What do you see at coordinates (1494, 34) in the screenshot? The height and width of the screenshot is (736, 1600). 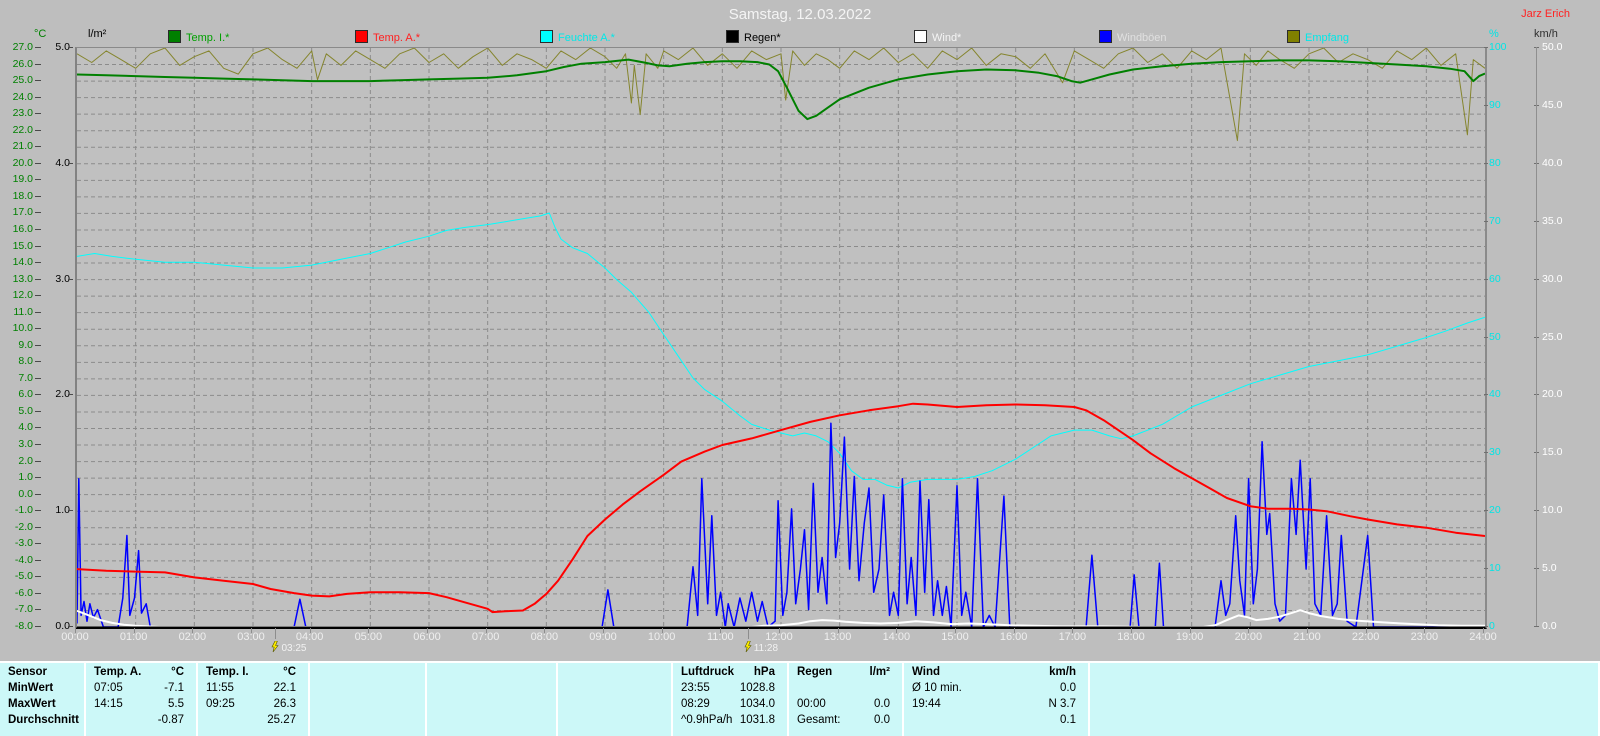 I see `axis-unit-percent: %` at bounding box center [1494, 34].